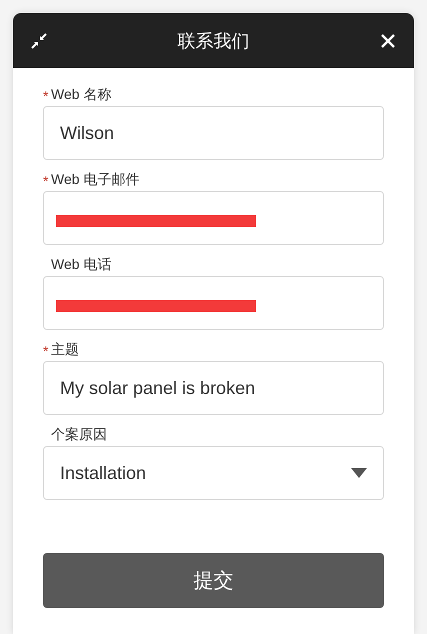  I want to click on input-field: My solar panel is broken, so click(213, 388).